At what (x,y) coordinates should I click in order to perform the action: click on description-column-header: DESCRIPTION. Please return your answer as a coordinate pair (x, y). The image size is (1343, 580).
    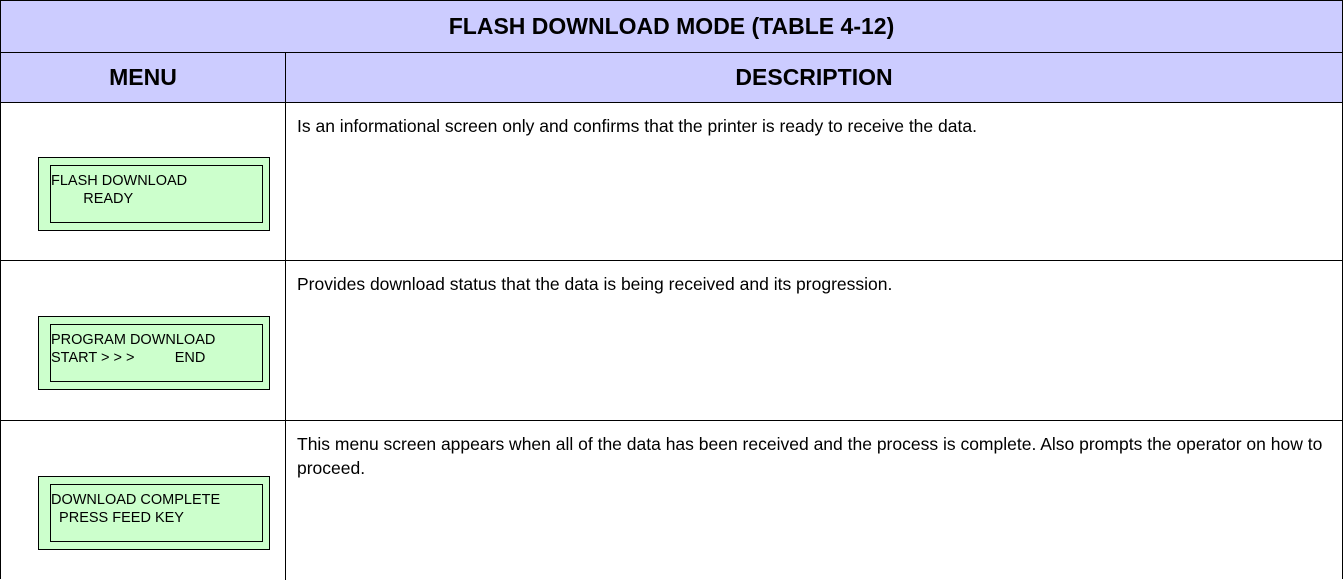
    Looking at the image, I should click on (814, 77).